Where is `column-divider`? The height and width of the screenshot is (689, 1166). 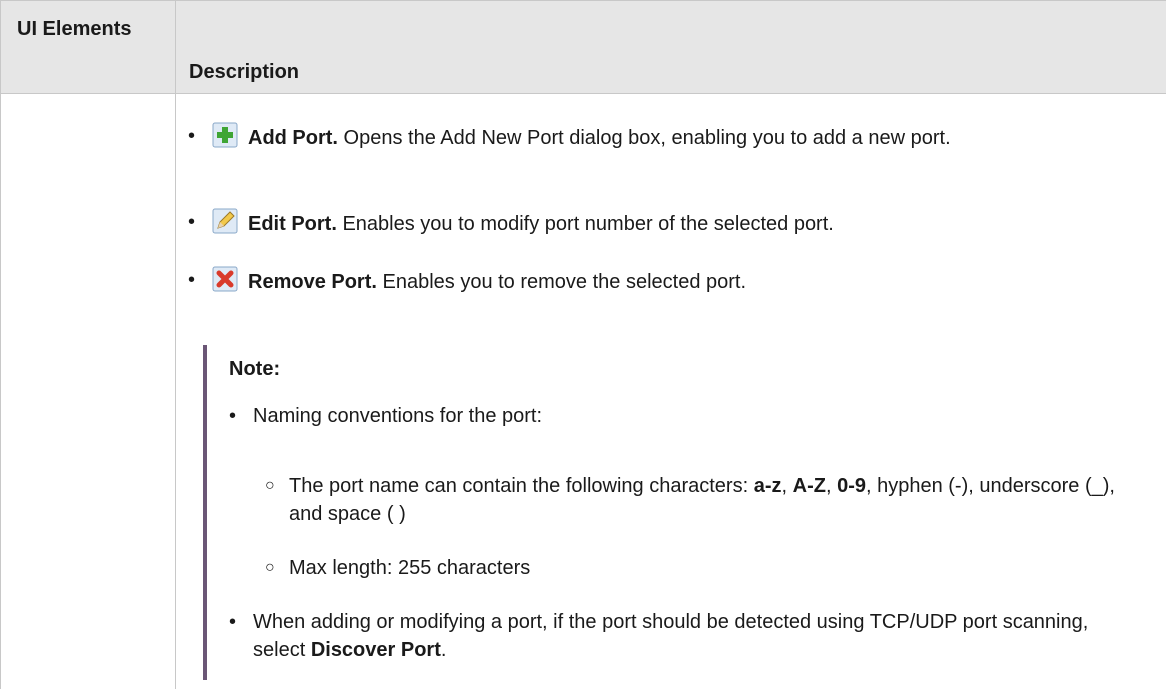
column-divider is located at coordinates (175, 344).